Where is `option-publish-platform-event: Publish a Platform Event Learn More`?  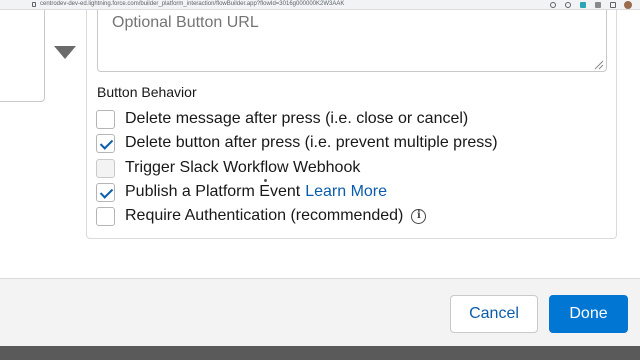 option-publish-platform-event: Publish a Platform Event Learn More is located at coordinates (241, 192).